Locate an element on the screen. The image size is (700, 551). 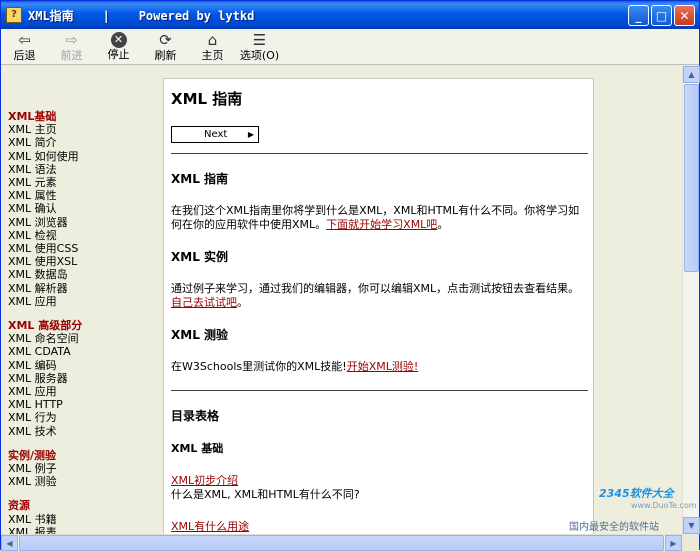
nav-examples-list: XML 例子 XML 测验 is located at coordinates (84, 475).